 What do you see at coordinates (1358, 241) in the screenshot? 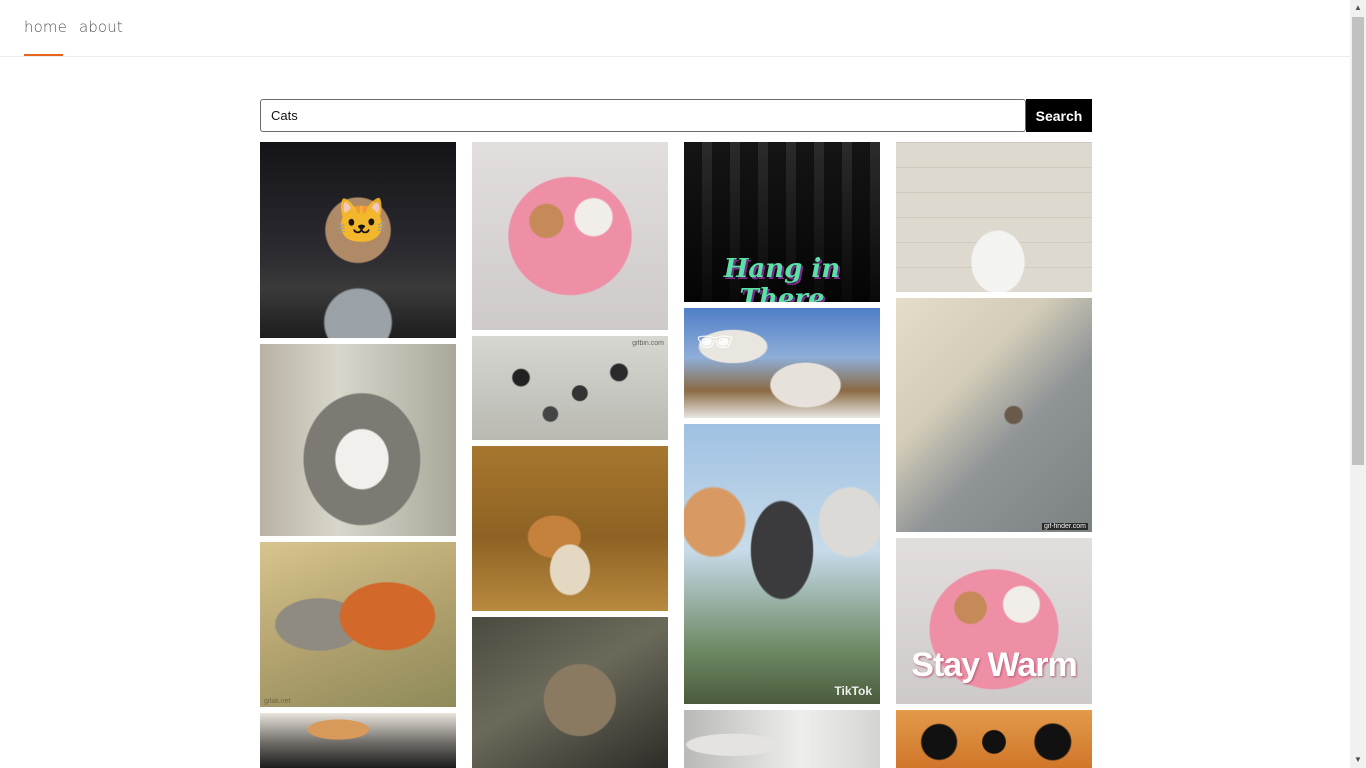
I see `scrollbar-thumb` at bounding box center [1358, 241].